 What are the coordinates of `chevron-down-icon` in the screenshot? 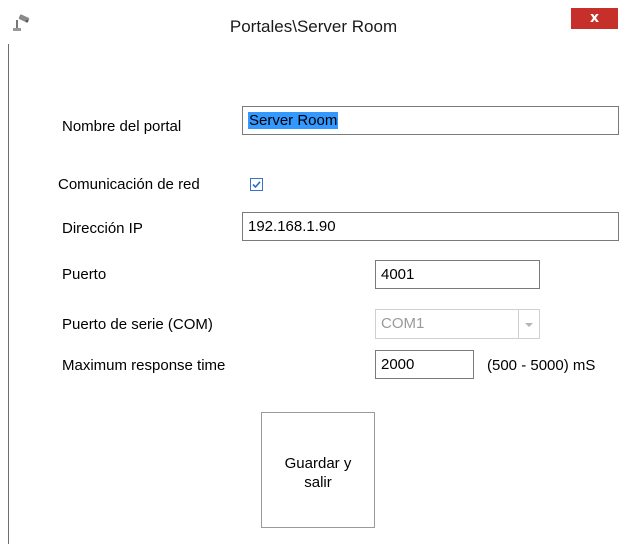 It's located at (529, 325).